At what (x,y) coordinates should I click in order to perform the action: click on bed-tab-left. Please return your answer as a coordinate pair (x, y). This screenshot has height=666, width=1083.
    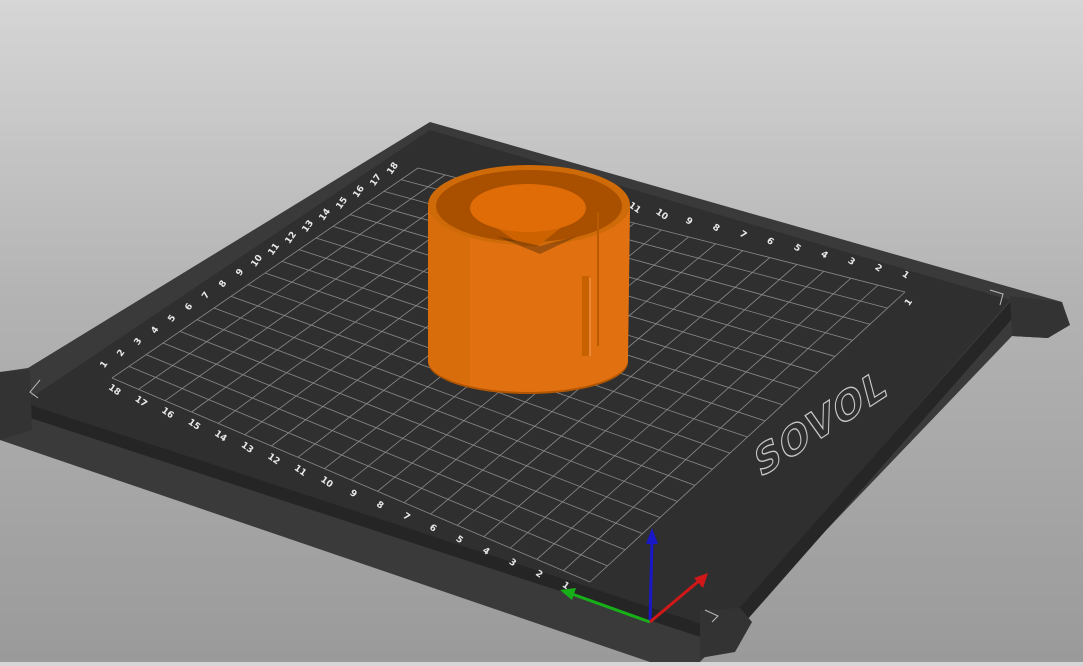
    Looking at the image, I should click on (16, 405).